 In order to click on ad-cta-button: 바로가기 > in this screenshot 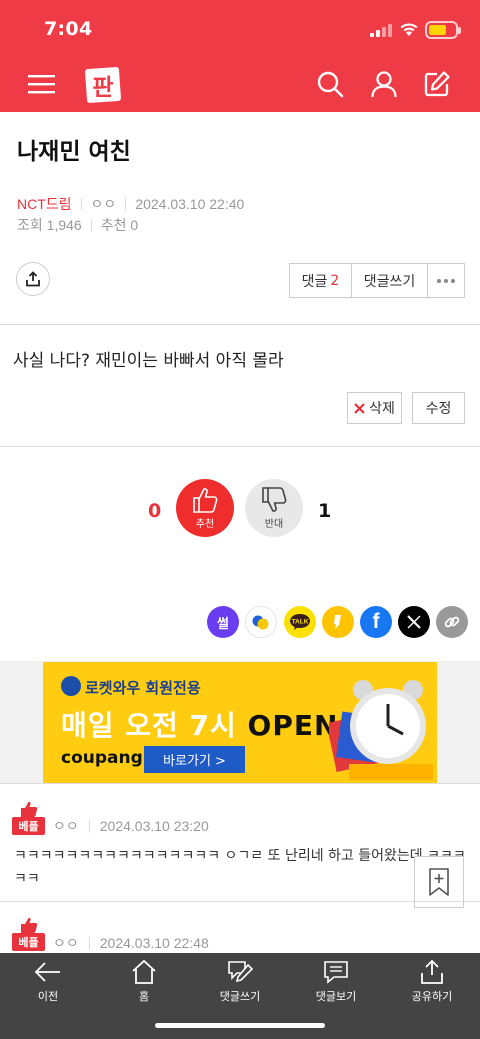, I will do `click(194, 759)`.